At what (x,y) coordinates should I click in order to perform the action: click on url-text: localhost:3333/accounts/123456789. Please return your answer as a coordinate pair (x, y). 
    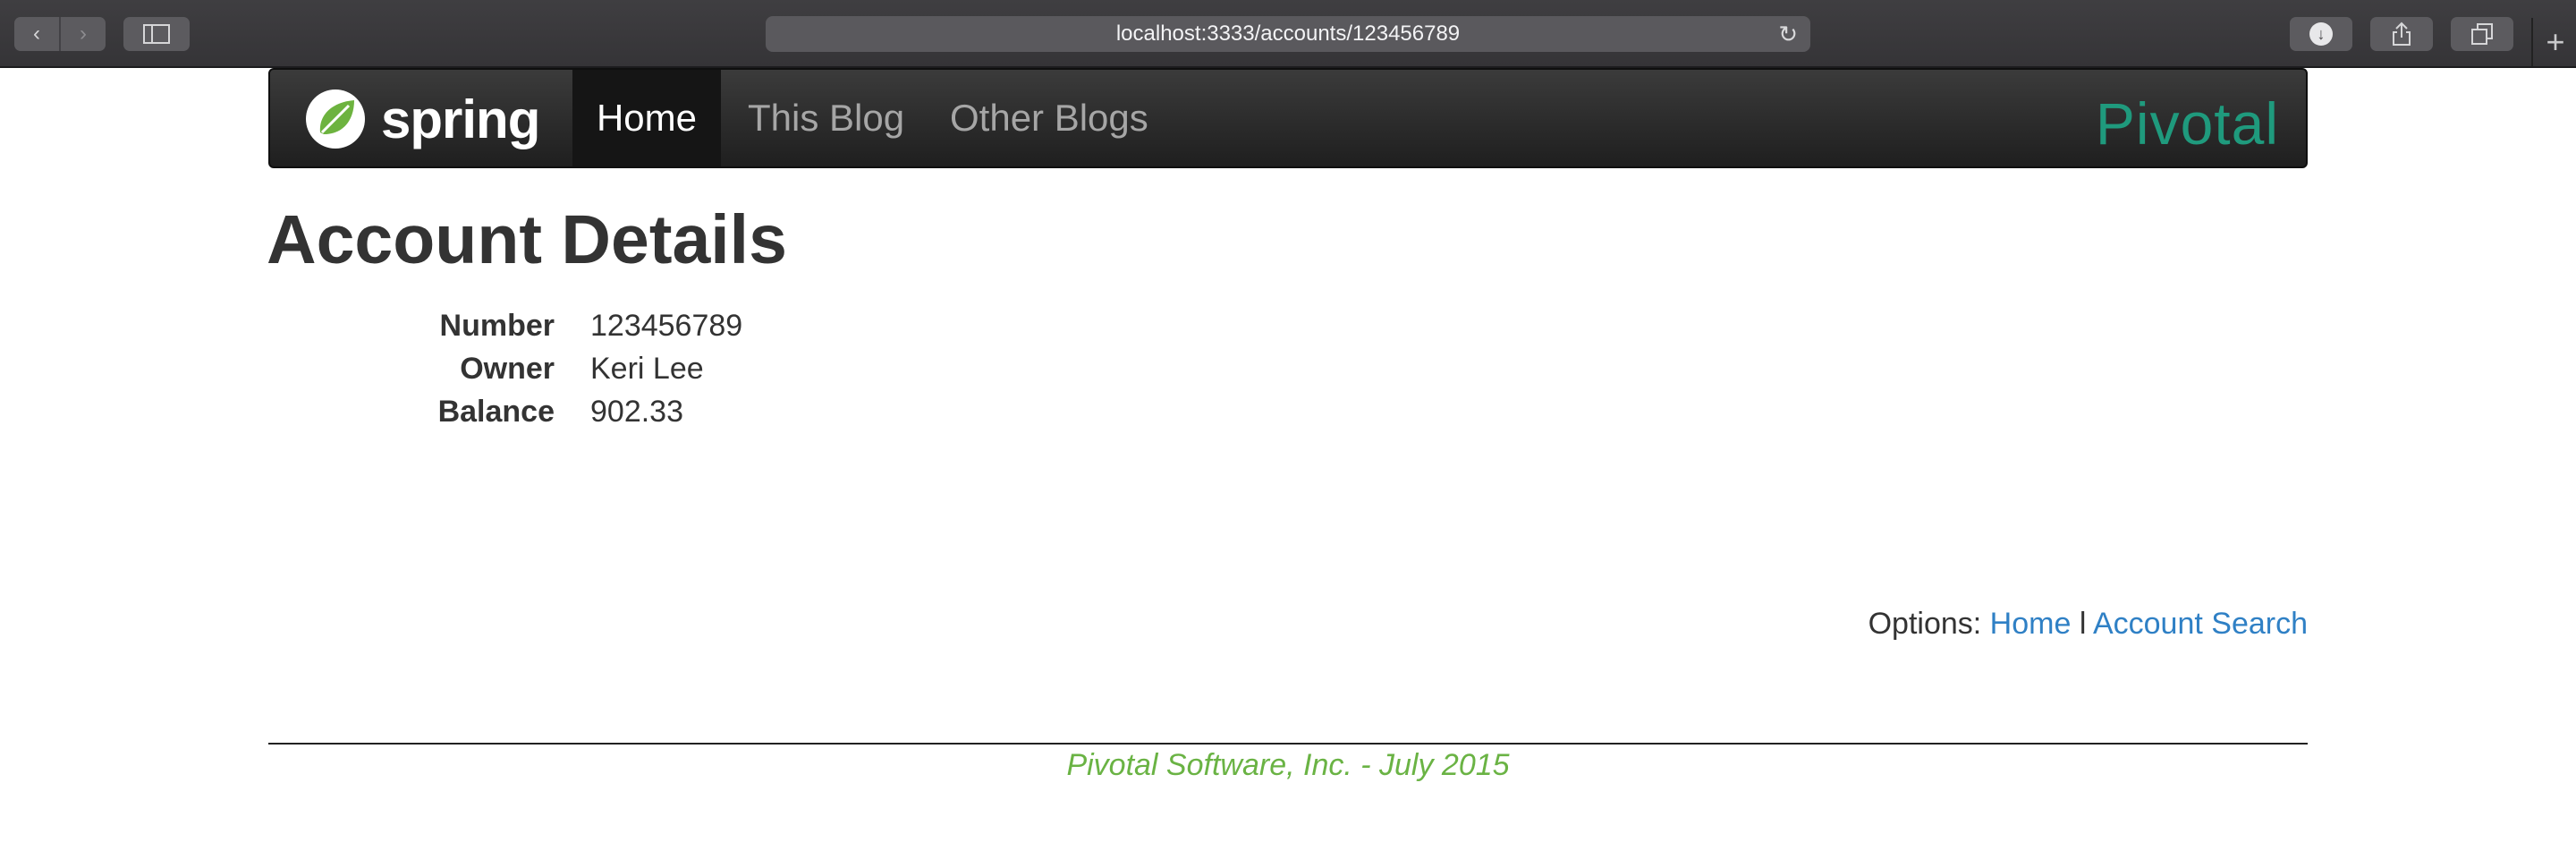
    Looking at the image, I should click on (1288, 33).